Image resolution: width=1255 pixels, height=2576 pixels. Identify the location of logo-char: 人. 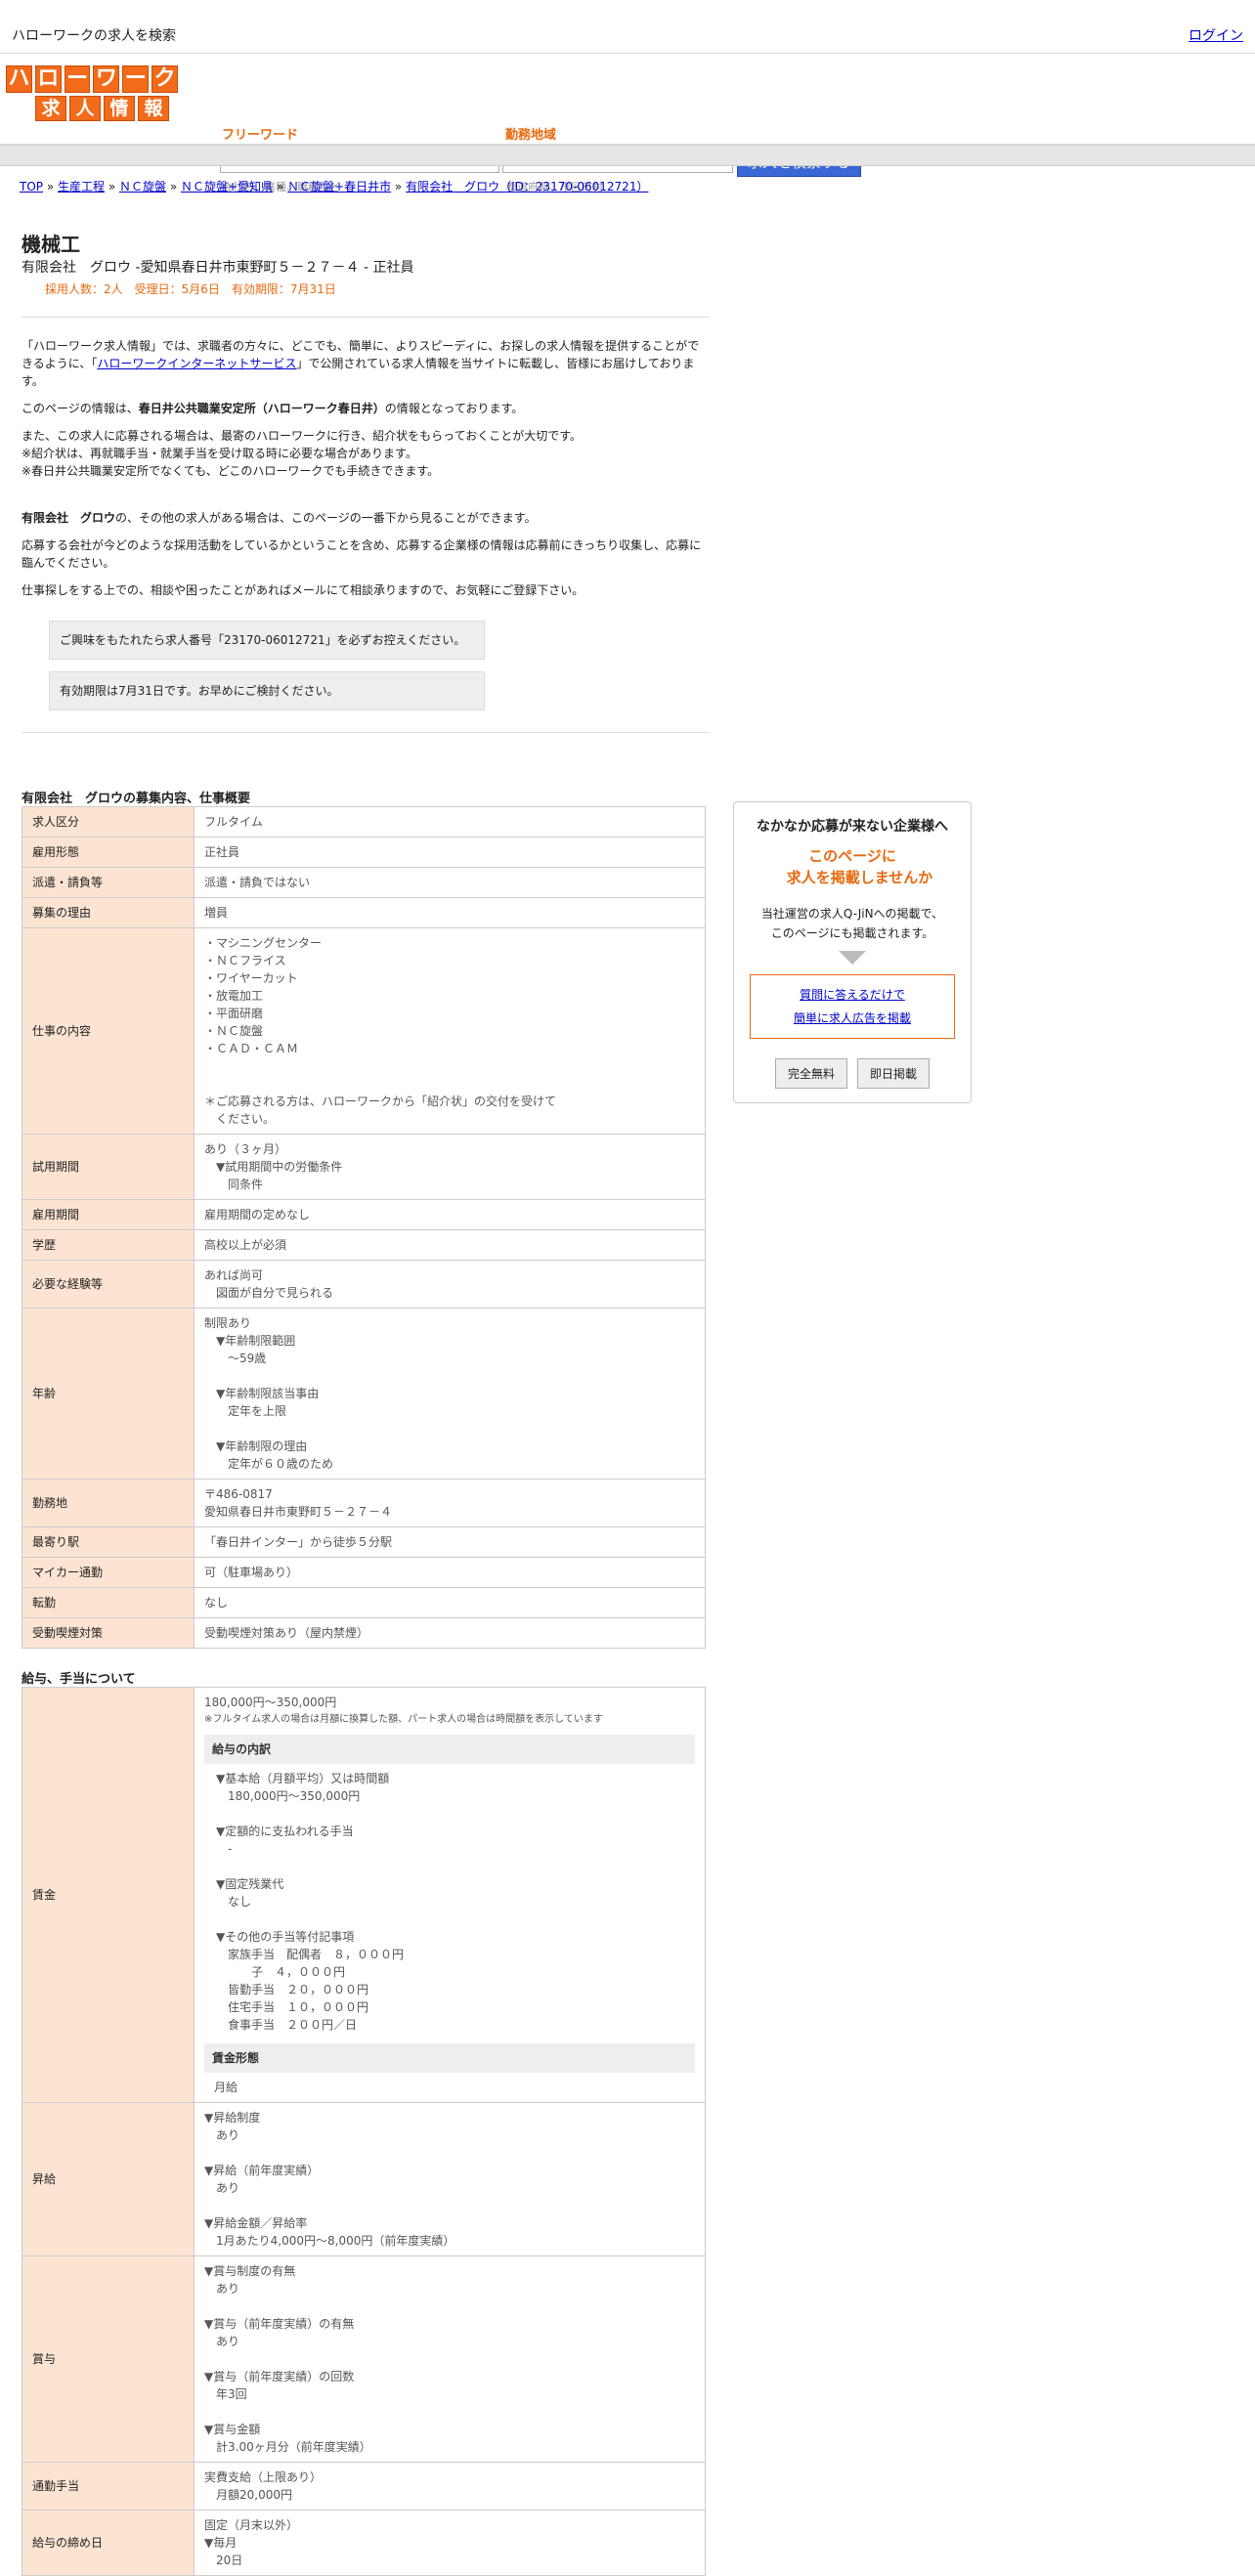
(85, 109).